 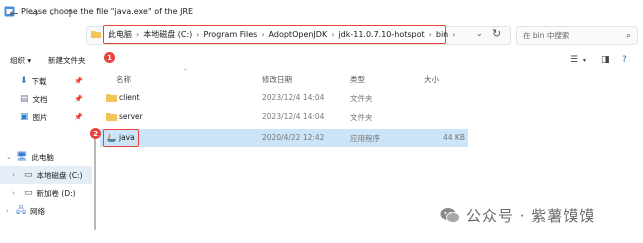 I want to click on preview-pane-icon: ◨, so click(x=605, y=60).